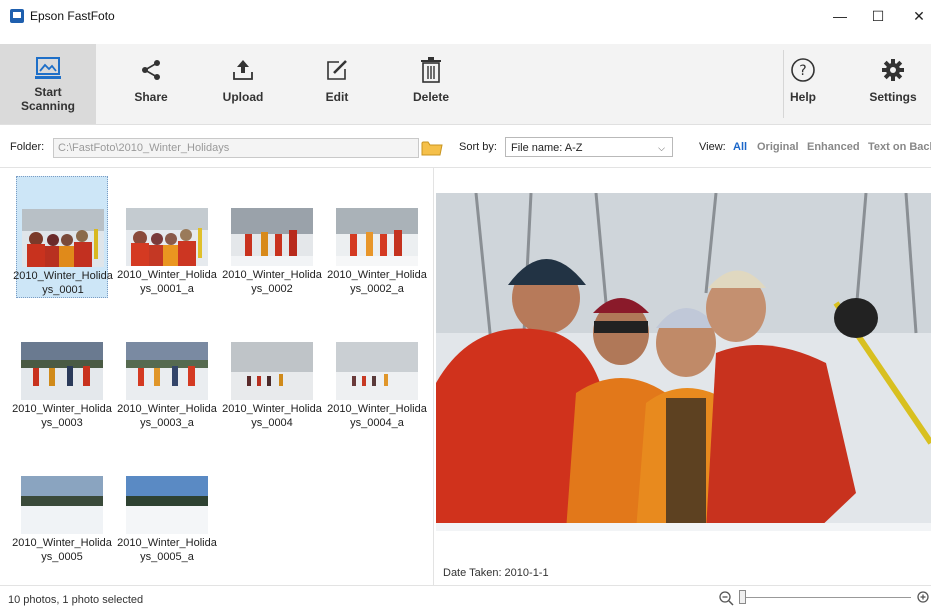 The image size is (931, 611). Describe the element at coordinates (917, 16) in the screenshot. I see `close-button: ✕` at that location.